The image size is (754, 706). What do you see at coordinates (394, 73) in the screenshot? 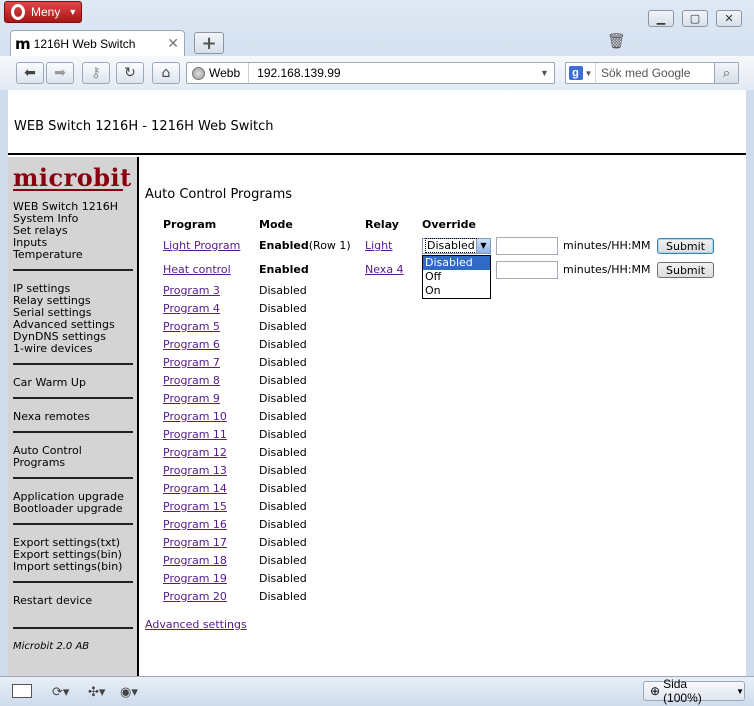
I see `url-text: 192.168.139.99` at bounding box center [394, 73].